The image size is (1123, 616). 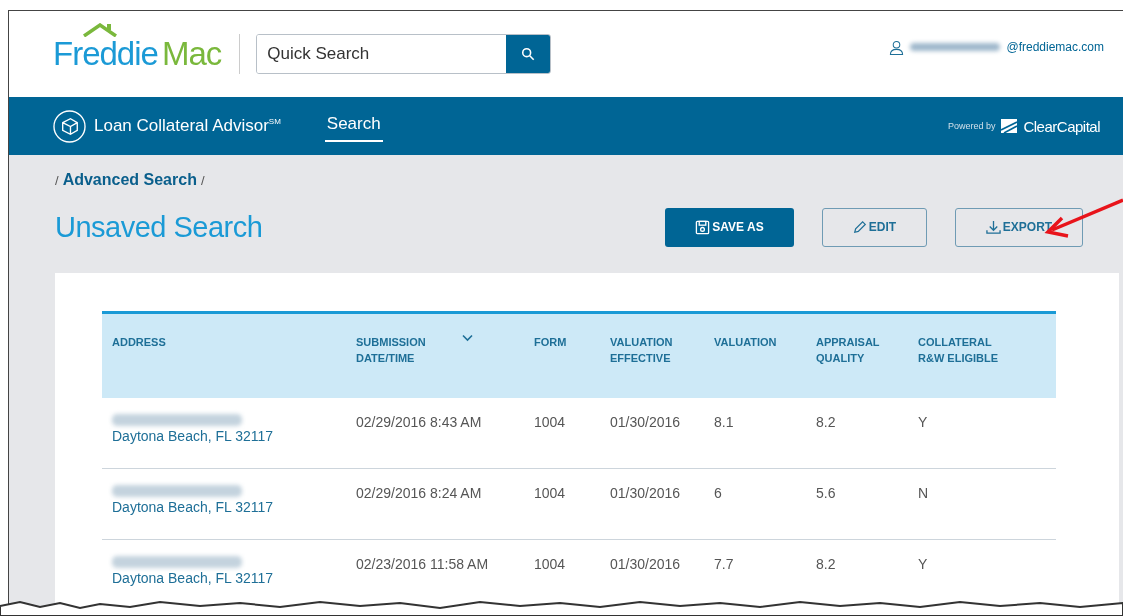 I want to click on action-button: EDIT, so click(x=874, y=227).